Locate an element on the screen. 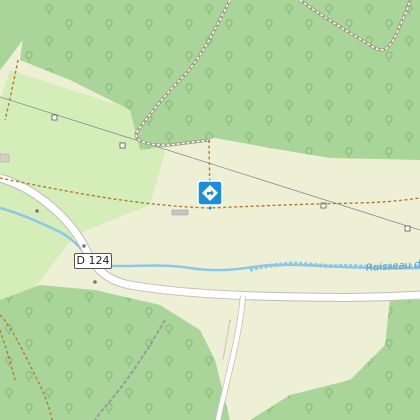 This screenshot has height=420, width=420. directions-diamond-icon is located at coordinates (210, 195).